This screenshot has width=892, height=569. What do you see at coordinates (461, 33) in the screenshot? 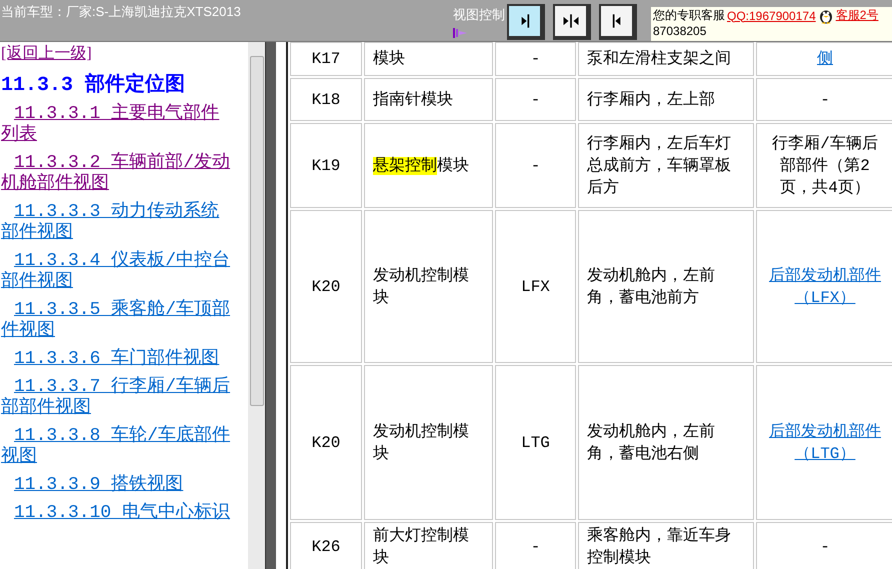
I see `signal-icon` at bounding box center [461, 33].